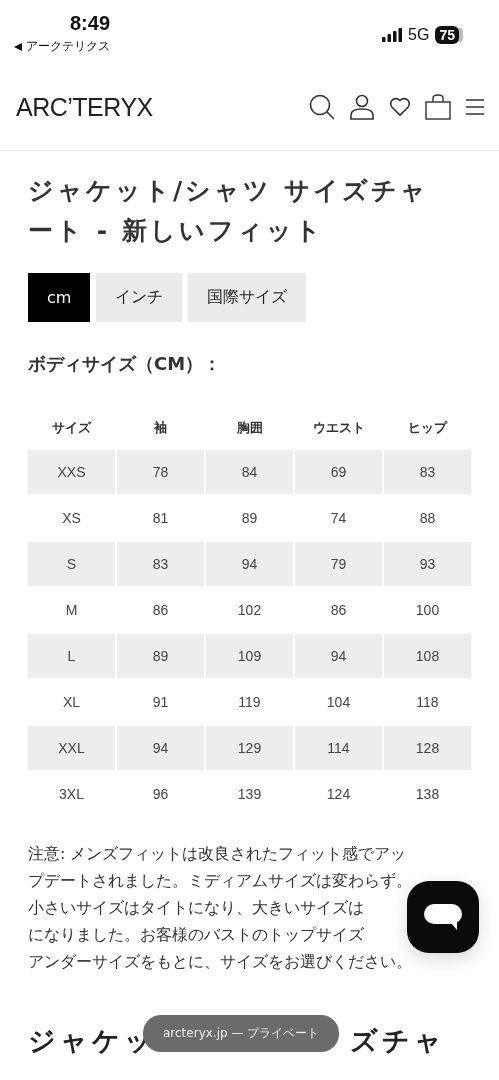 The height and width of the screenshot is (1080, 499). I want to click on column-header: 胸囲, so click(249, 428).